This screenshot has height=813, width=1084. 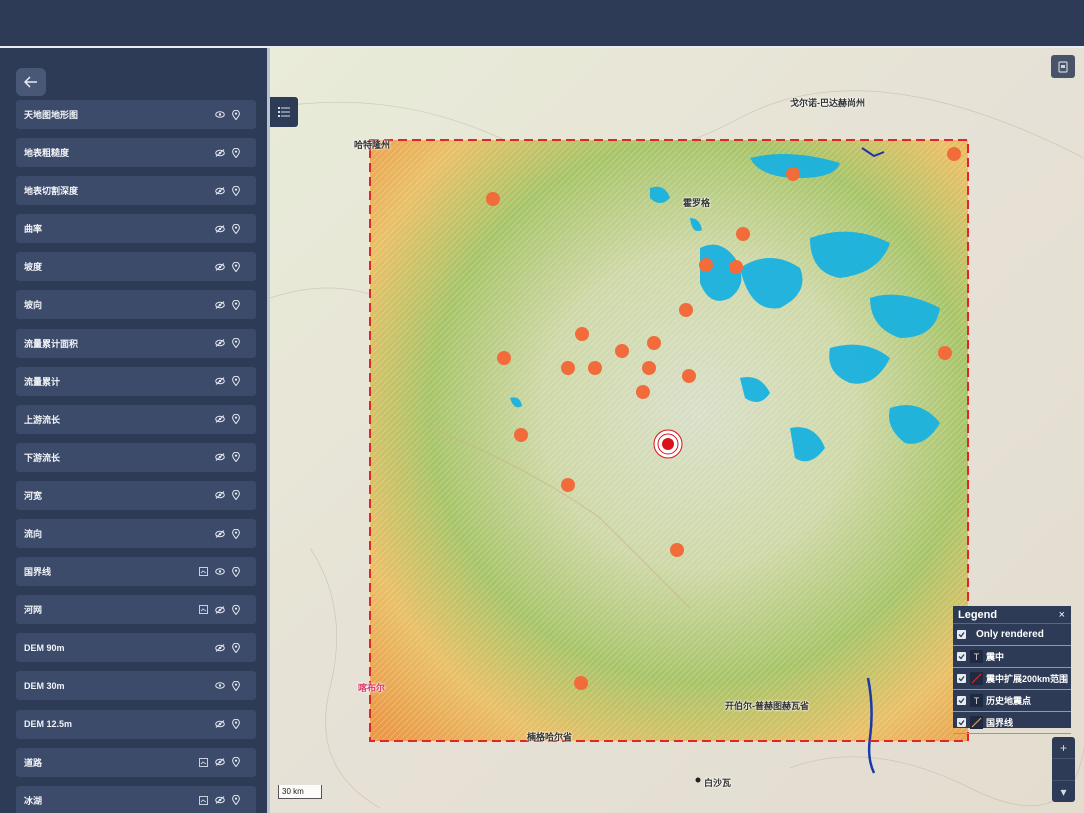 I want to click on map-label-kpk: 开伯尔-普赫图赫瓦省, so click(x=767, y=706).